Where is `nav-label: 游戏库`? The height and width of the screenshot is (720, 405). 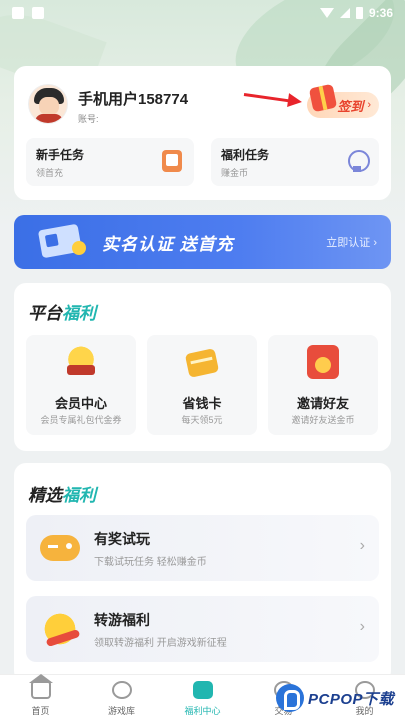
nav-label: 游戏库 is located at coordinates (121, 711).